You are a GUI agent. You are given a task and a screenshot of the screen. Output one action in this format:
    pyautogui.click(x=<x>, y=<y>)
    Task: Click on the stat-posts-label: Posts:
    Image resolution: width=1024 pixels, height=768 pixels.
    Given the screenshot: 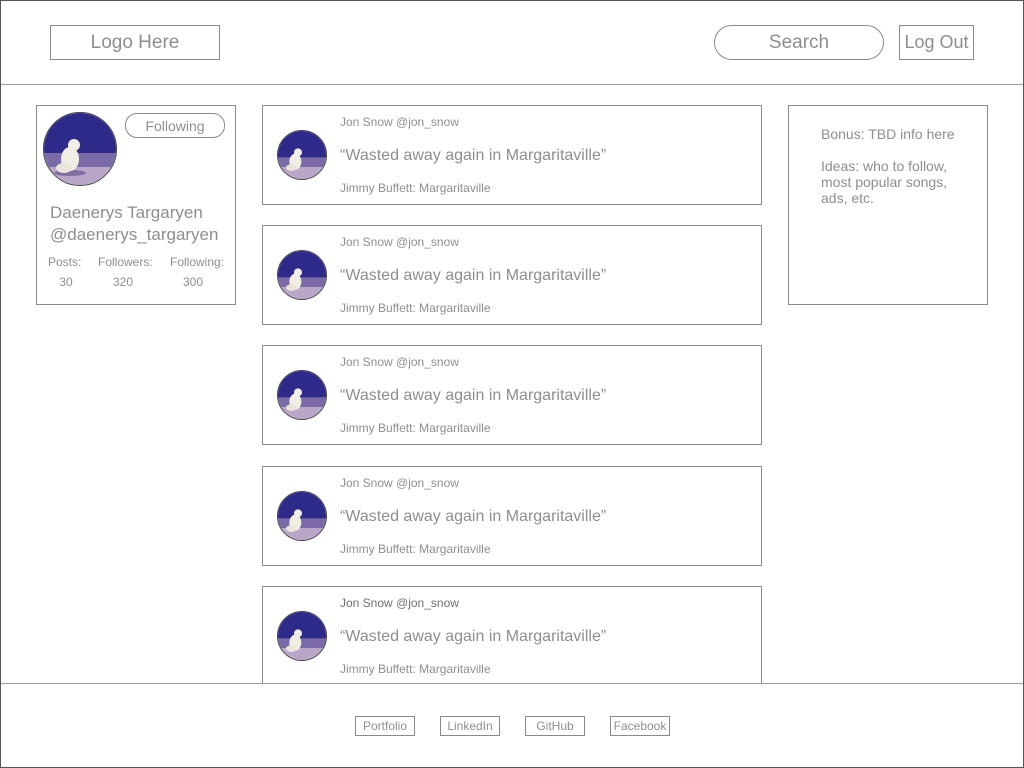 What is the action you would take?
    pyautogui.click(x=65, y=262)
    